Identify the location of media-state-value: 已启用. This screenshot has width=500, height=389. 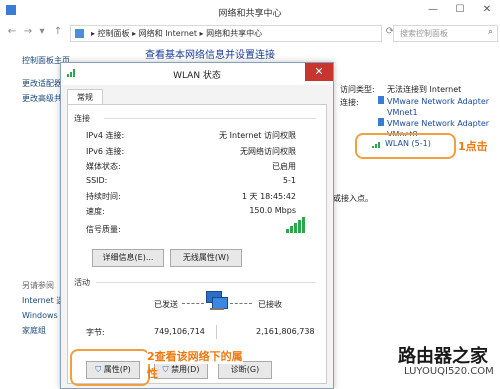
(284, 166).